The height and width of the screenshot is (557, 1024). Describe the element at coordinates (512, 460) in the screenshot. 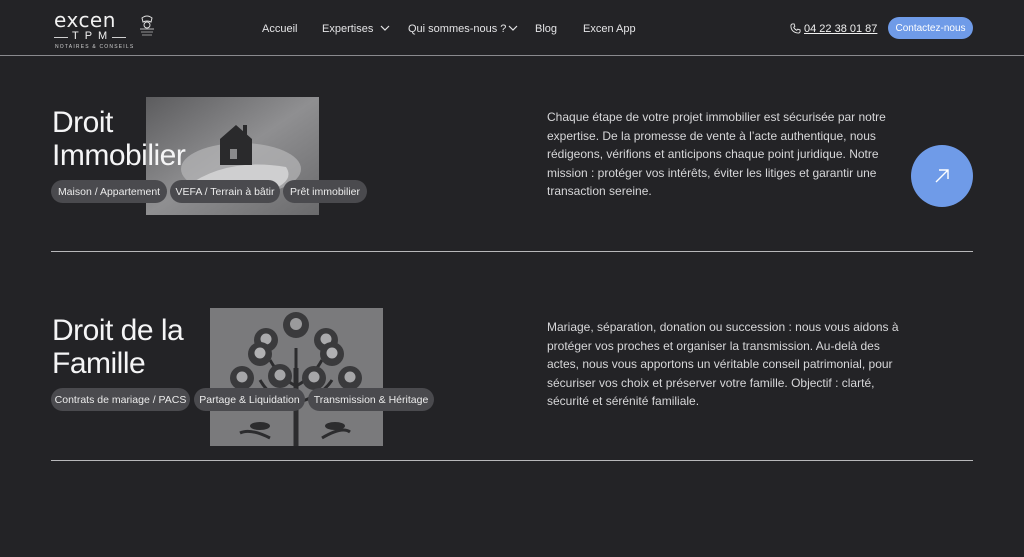

I see `section-divider` at that location.